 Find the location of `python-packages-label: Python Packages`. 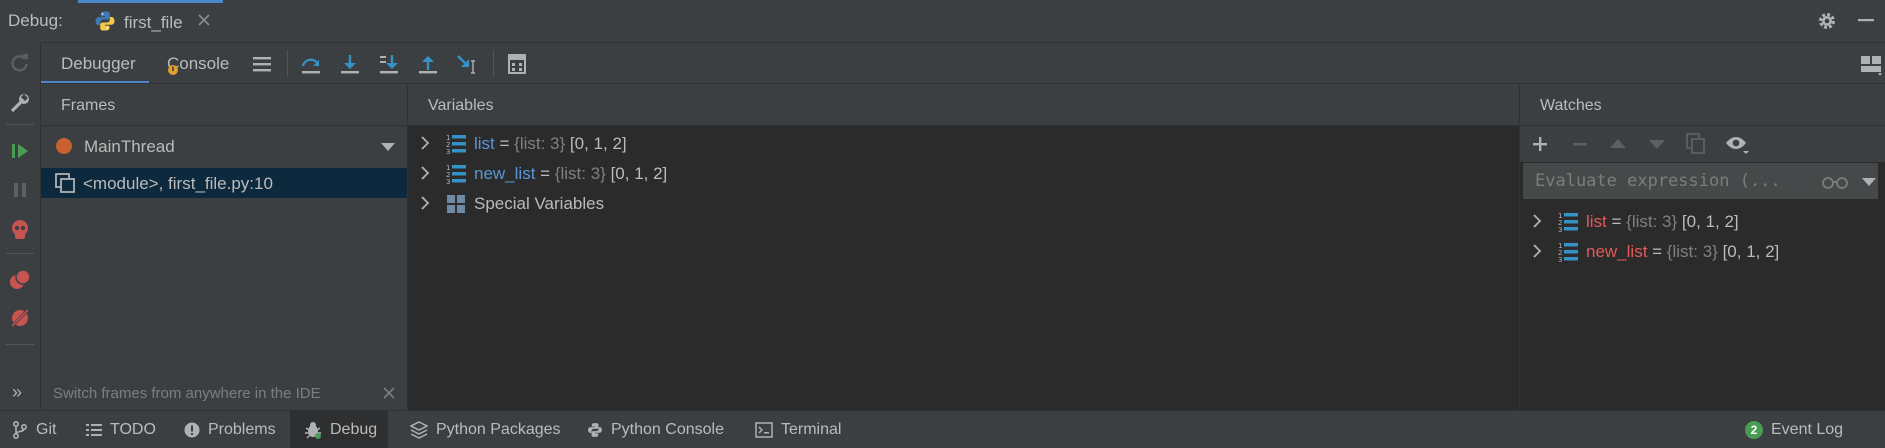

python-packages-label: Python Packages is located at coordinates (498, 429).